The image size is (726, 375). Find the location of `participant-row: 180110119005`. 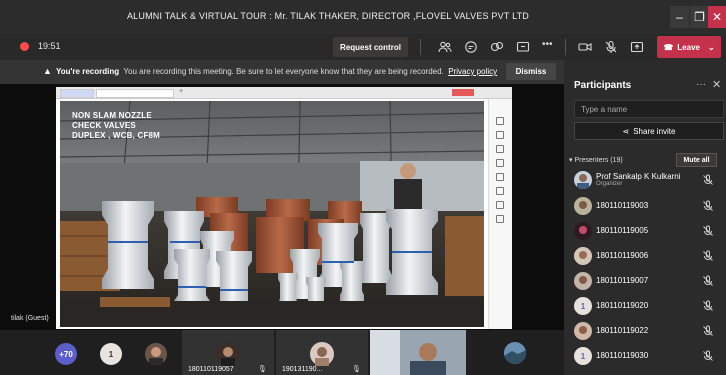

participant-row: 180110119005 is located at coordinates (649, 232).